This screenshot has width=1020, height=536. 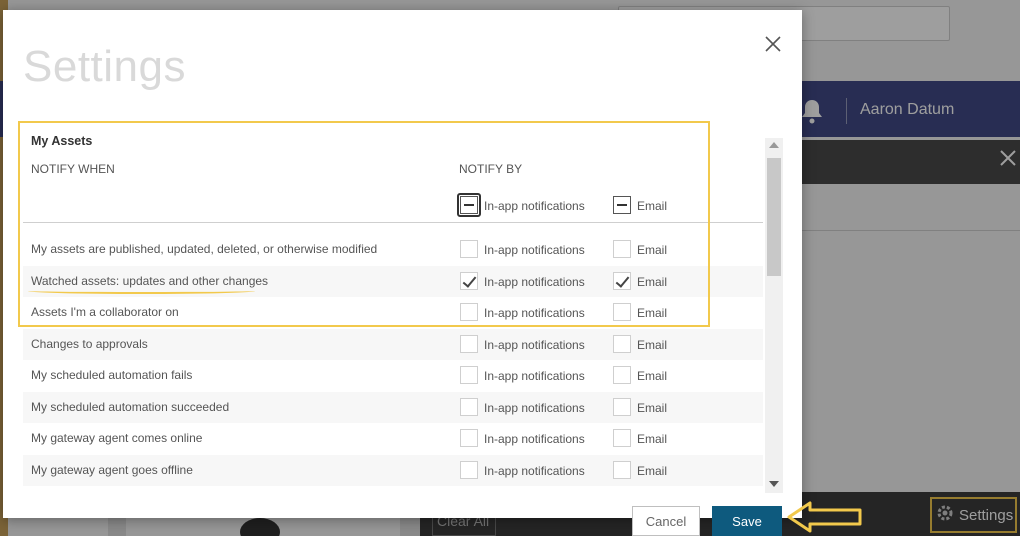 What do you see at coordinates (112, 469) in the screenshot?
I see `notification-row-label: My gateway agent goes offline` at bounding box center [112, 469].